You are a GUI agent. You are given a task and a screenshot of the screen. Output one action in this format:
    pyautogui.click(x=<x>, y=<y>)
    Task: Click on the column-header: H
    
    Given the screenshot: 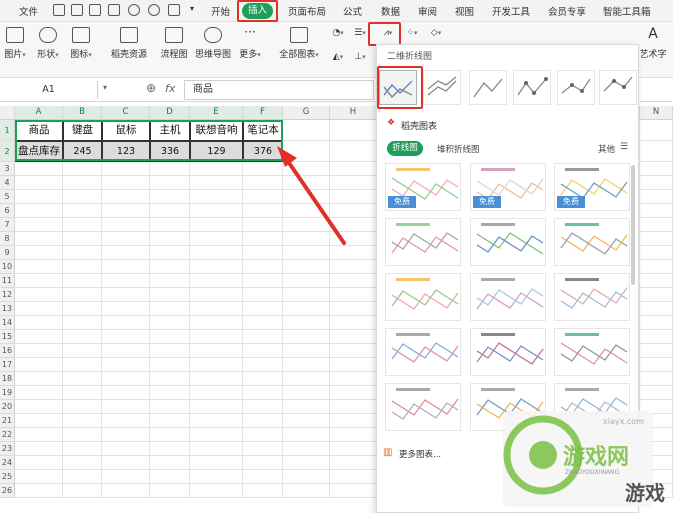 What is the action you would take?
    pyautogui.click(x=353, y=113)
    